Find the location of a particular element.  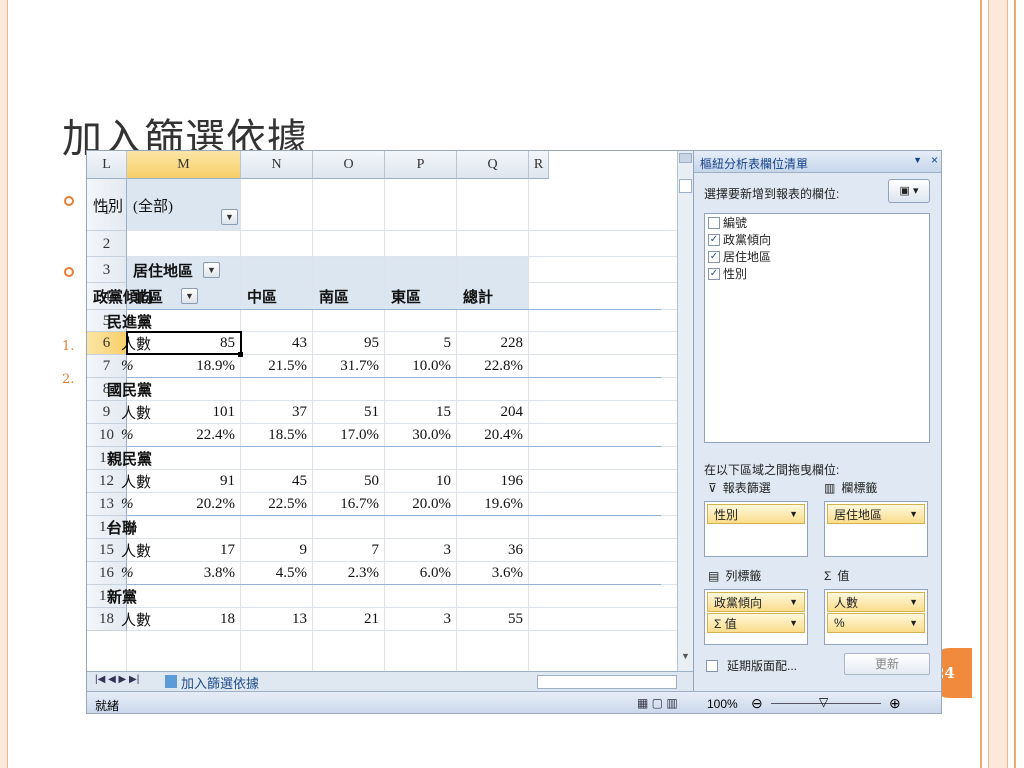

percent-value: 21.5% is located at coordinates (277, 366).